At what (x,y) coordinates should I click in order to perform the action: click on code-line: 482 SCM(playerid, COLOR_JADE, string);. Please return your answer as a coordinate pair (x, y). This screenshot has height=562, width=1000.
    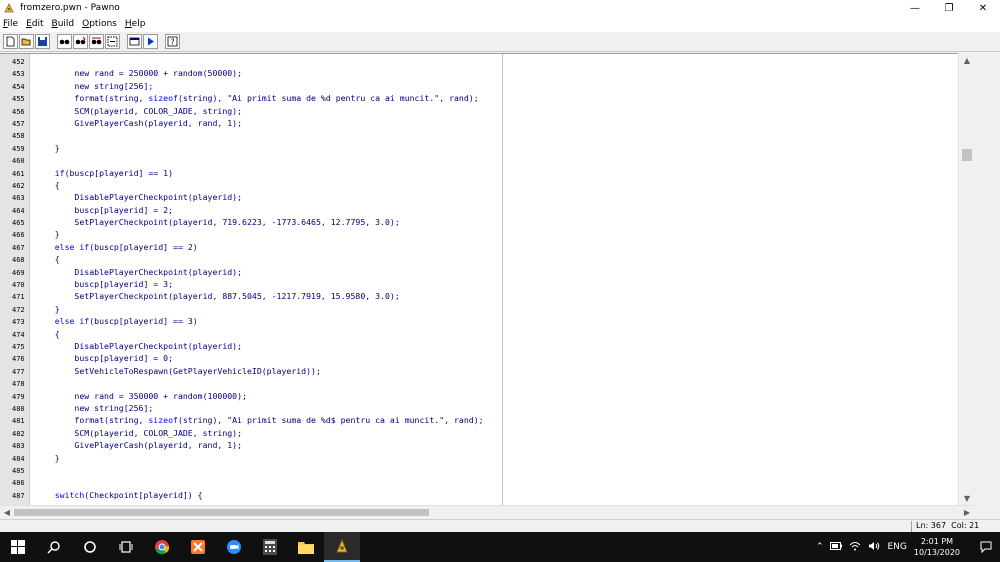
    Looking at the image, I should click on (487, 433).